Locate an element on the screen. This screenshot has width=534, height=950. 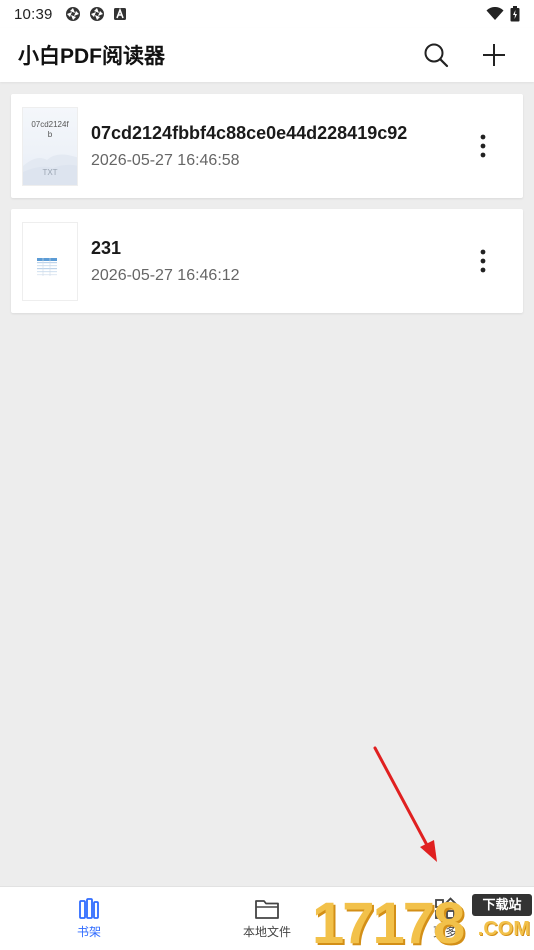
status-bar: 10:39 is located at coordinates (267, 14).